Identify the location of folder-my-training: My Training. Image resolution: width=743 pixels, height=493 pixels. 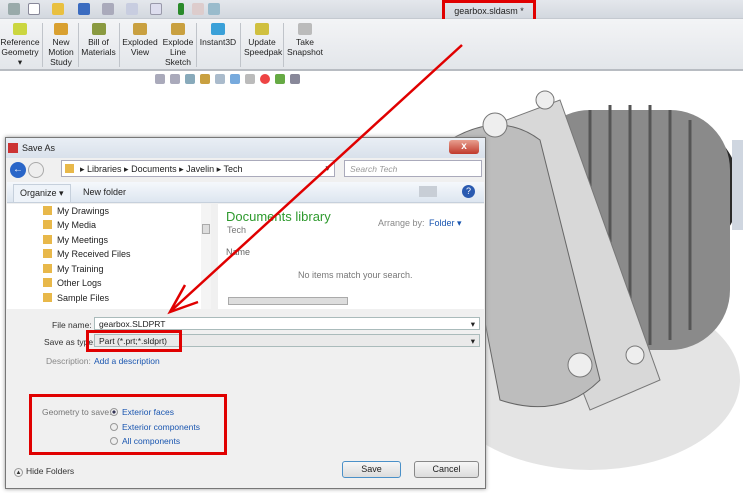
(73, 271).